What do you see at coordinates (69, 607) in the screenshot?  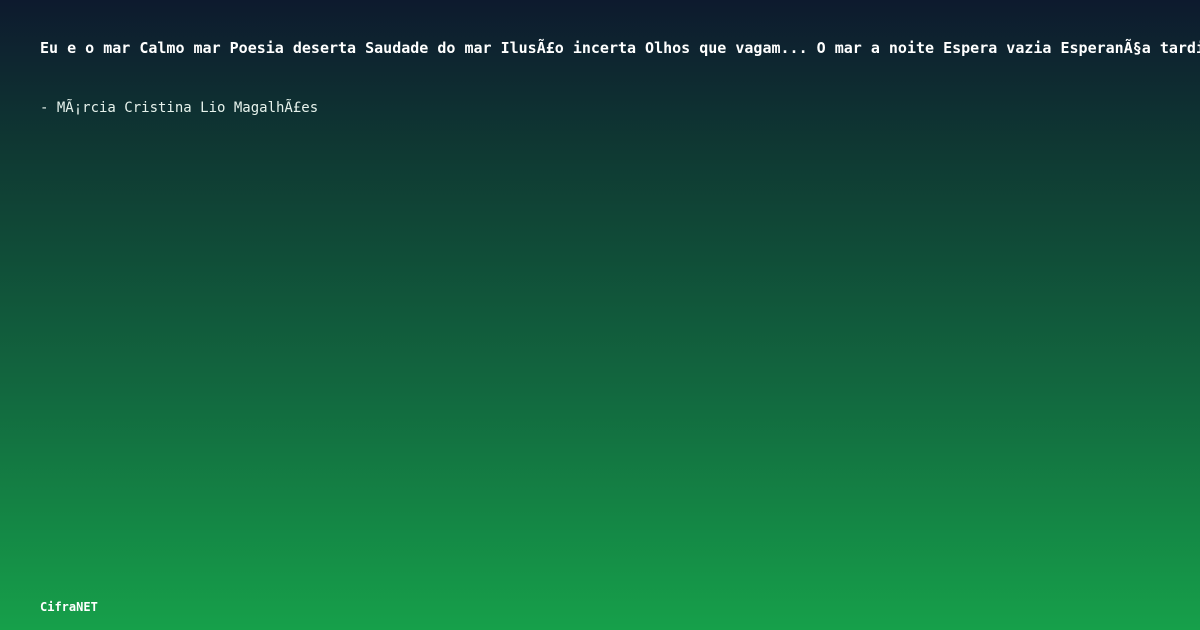 I see `brand-logo-text: CifraNET` at bounding box center [69, 607].